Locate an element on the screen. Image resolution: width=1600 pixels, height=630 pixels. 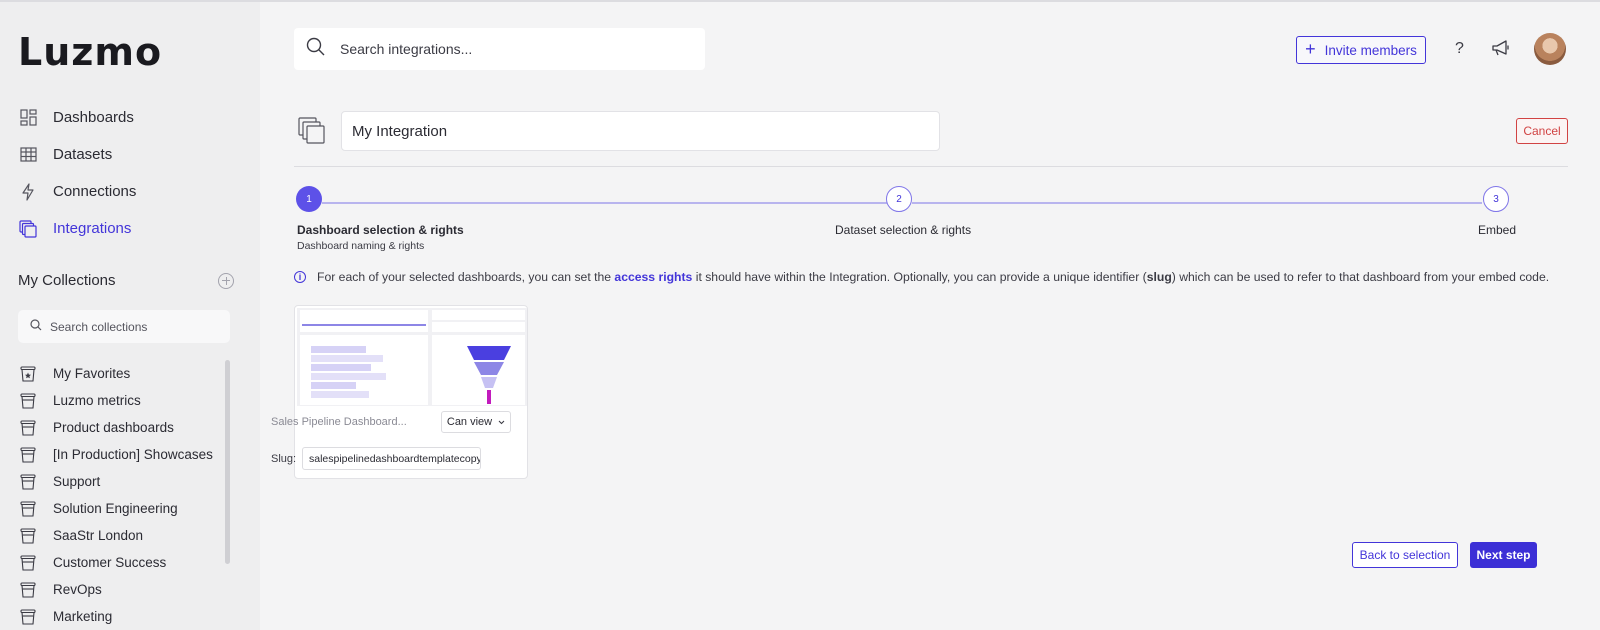
plus-icon: + is located at coordinates (1310, 48).